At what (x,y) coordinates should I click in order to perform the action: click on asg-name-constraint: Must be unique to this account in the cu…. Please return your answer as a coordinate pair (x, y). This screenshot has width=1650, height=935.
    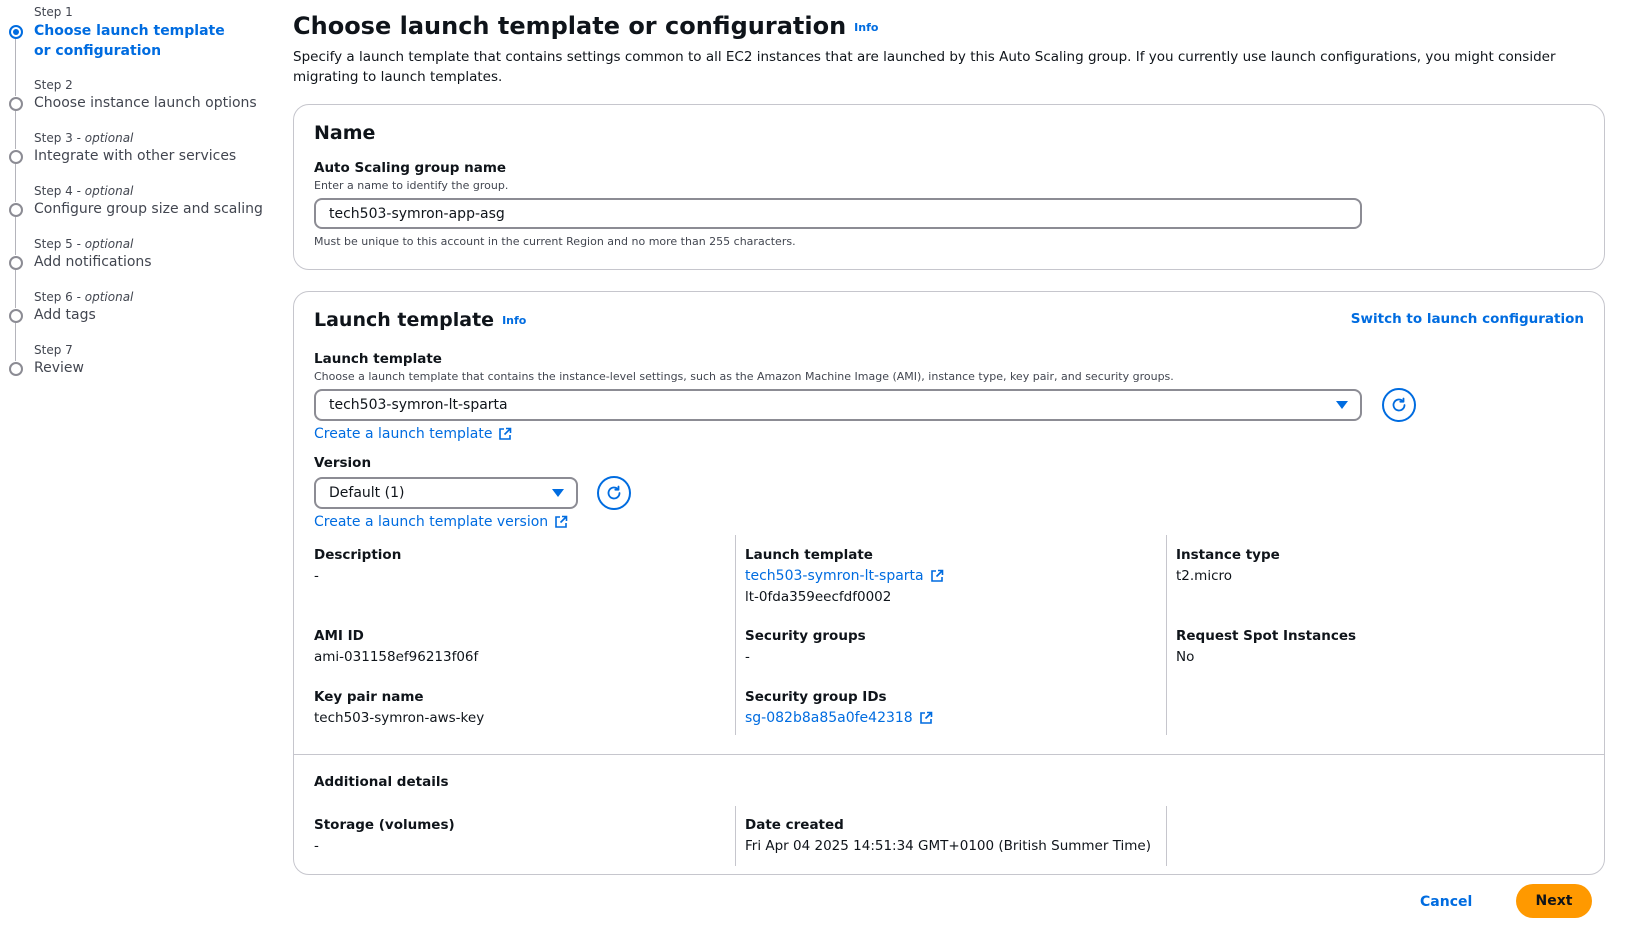
    Looking at the image, I should click on (555, 241).